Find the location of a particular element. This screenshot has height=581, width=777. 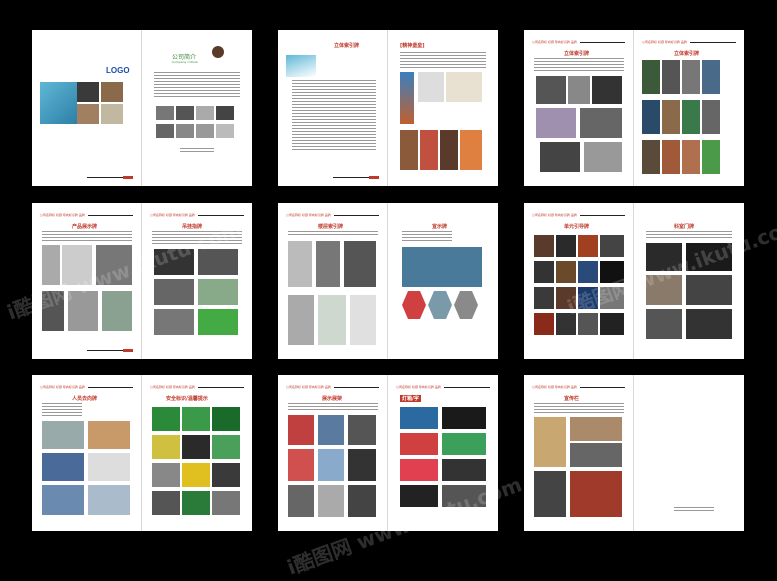

cover-photo is located at coordinates (58, 103).